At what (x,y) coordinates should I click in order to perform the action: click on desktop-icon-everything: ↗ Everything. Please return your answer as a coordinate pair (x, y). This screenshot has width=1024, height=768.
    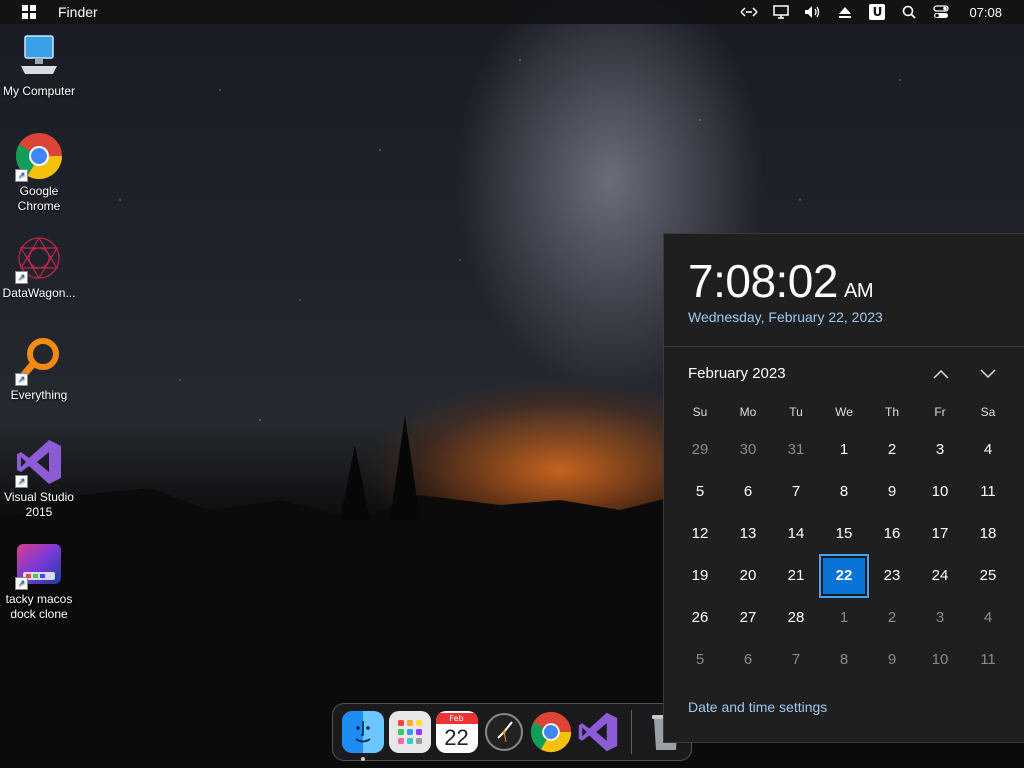
    Looking at the image, I should click on (39, 369).